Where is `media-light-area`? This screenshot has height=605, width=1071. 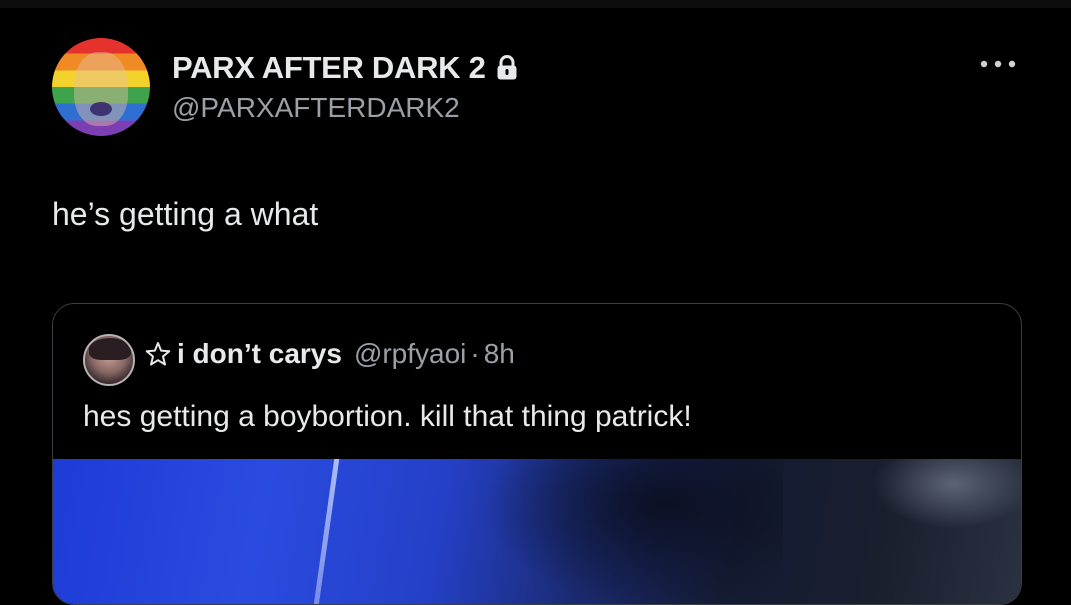 media-light-area is located at coordinates (947, 494).